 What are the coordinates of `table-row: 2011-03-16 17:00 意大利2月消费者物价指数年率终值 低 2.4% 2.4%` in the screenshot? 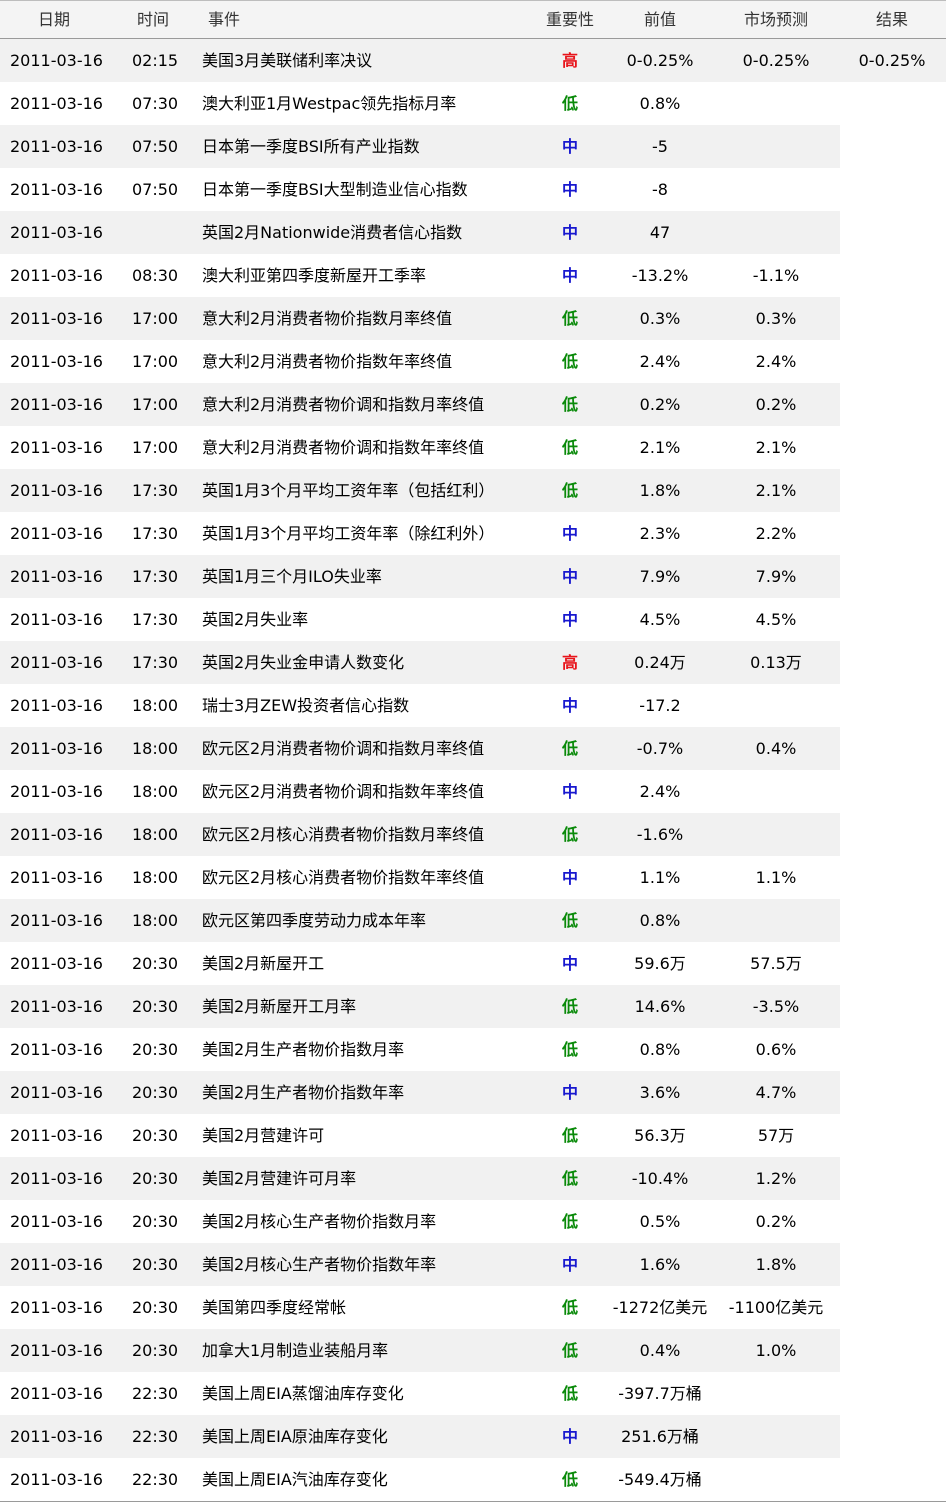 It's located at (473, 361).